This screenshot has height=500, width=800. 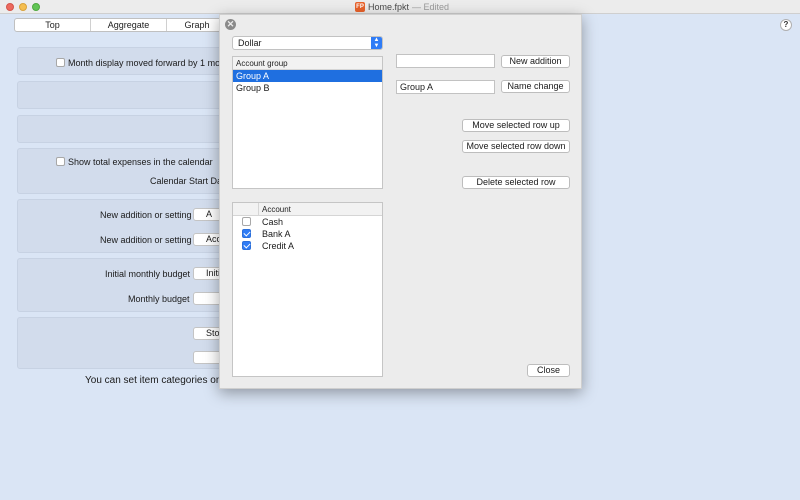 What do you see at coordinates (246, 233) in the screenshot?
I see `account-checkbox-bank-a` at bounding box center [246, 233].